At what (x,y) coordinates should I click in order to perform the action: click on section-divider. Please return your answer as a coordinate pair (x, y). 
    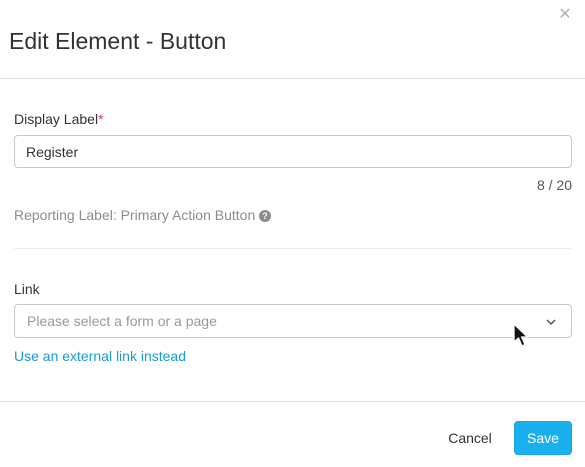
    Looking at the image, I should click on (292, 248).